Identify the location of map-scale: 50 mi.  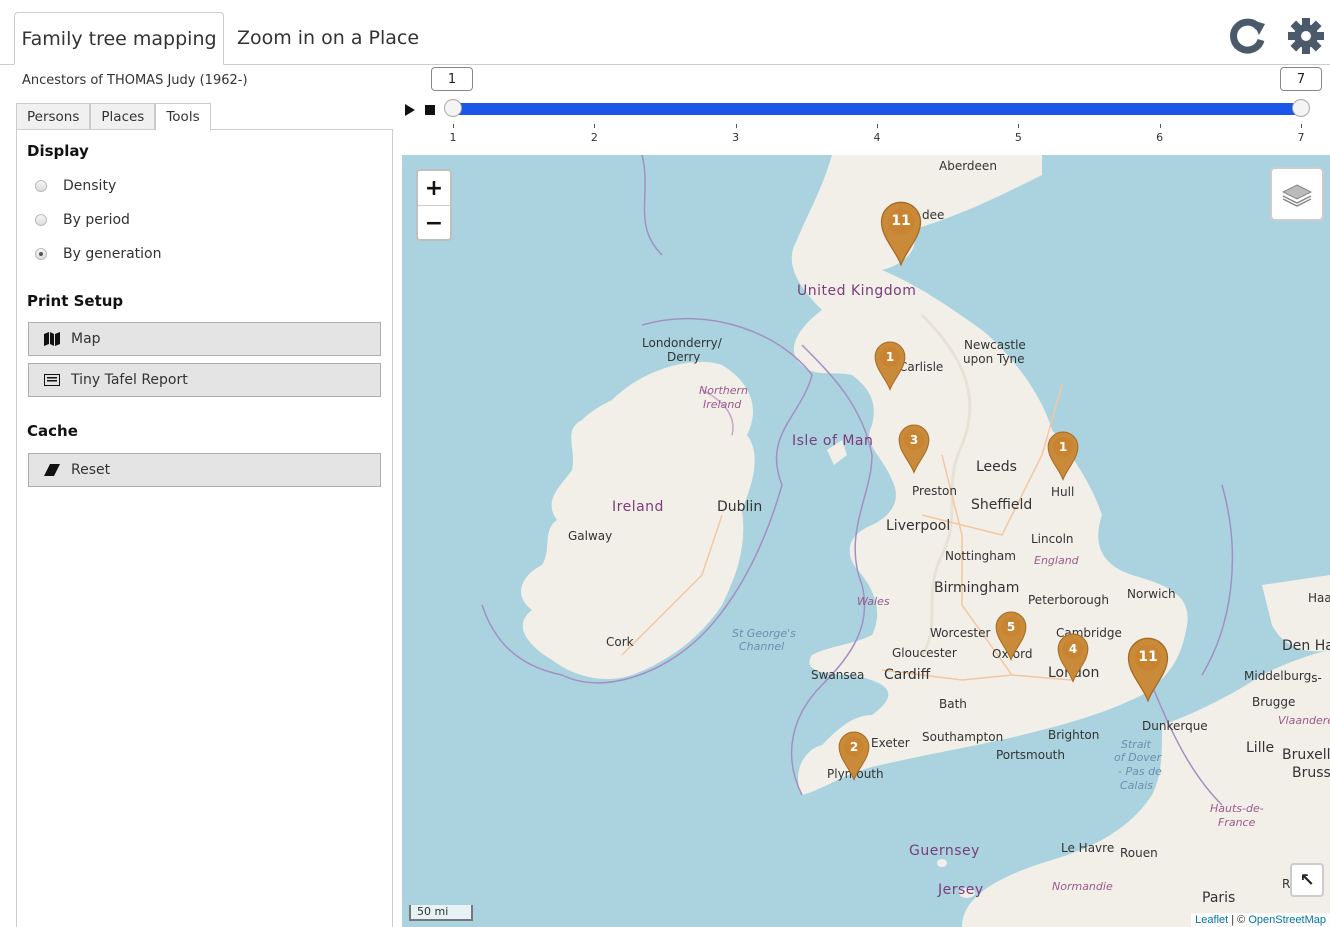
(441, 913).